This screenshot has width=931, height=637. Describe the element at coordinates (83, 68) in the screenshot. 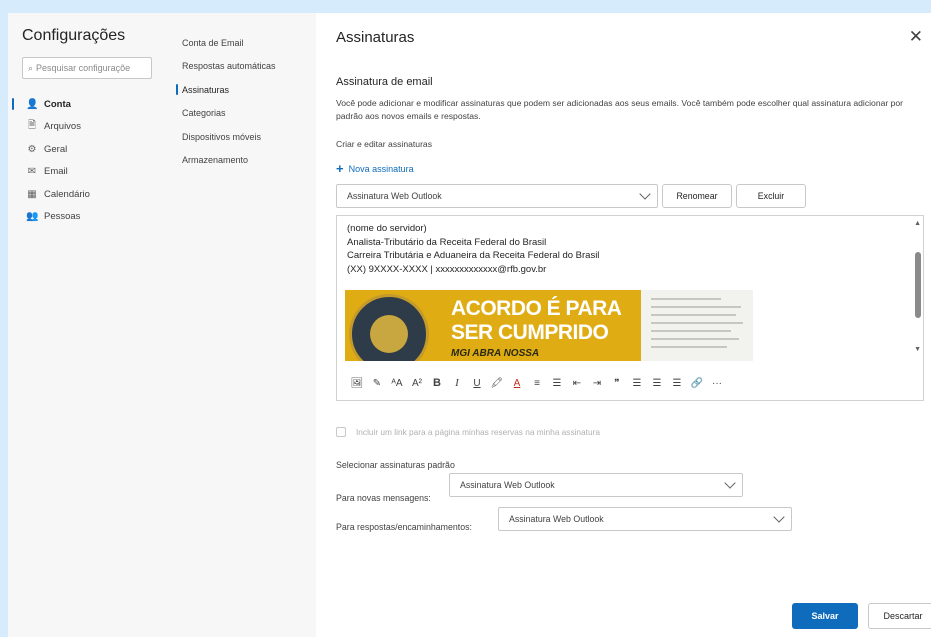

I see `search-placeholder: Pesquisar configuraçõe` at that location.